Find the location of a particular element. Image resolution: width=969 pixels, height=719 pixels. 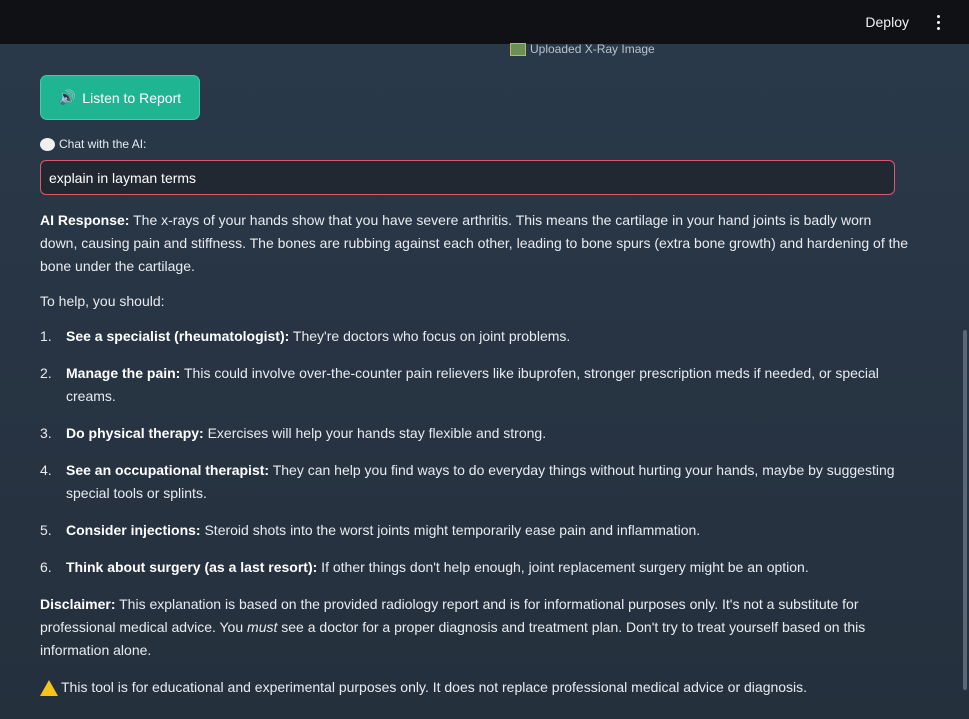

speaker-icon: 🔊 is located at coordinates (67, 97).